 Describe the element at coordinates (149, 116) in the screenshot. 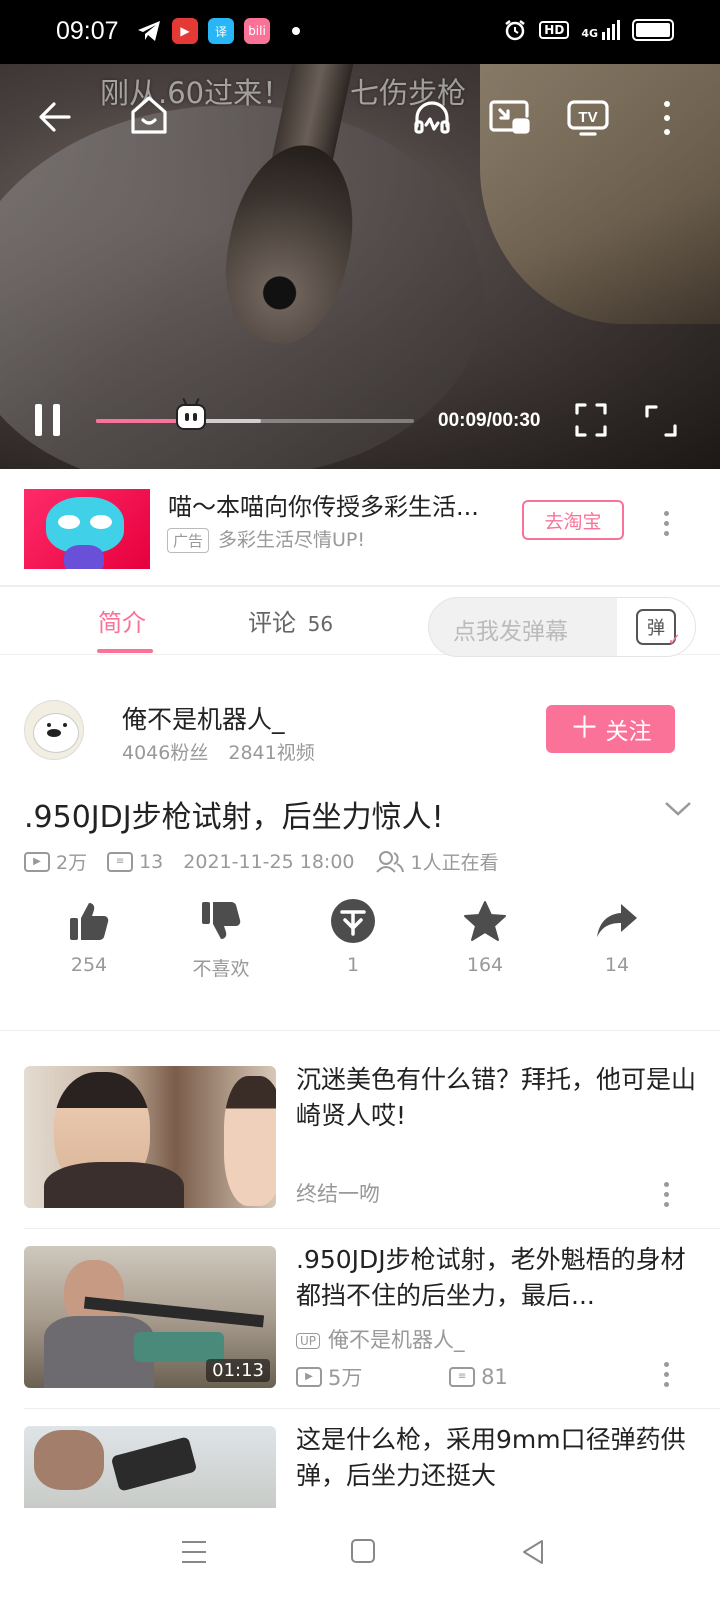

I see `home-icon` at that location.